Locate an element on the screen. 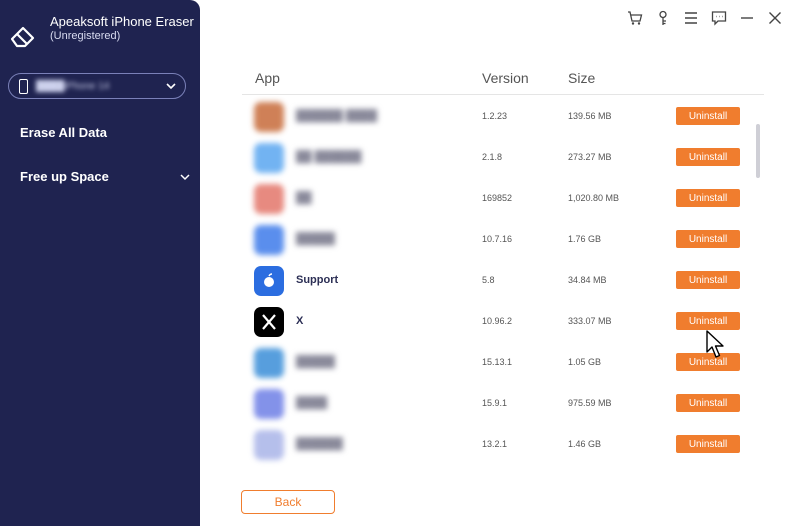  table-row: ████ 15.9.1 975.59 MB Uninstall is located at coordinates (503, 403).